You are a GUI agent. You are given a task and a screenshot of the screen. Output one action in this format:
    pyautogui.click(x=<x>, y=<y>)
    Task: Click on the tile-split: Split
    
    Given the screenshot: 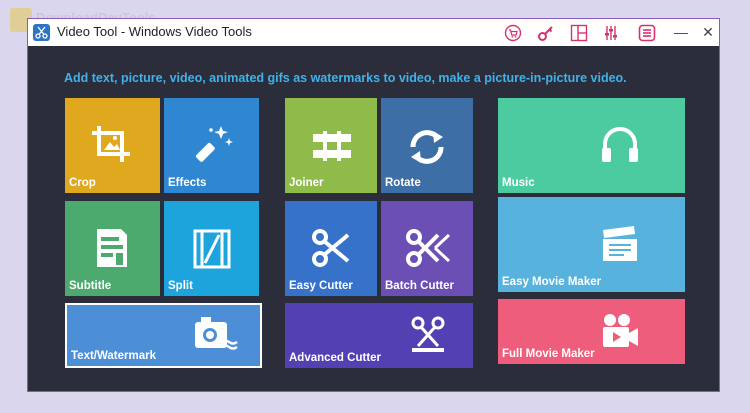 What is the action you would take?
    pyautogui.click(x=211, y=248)
    